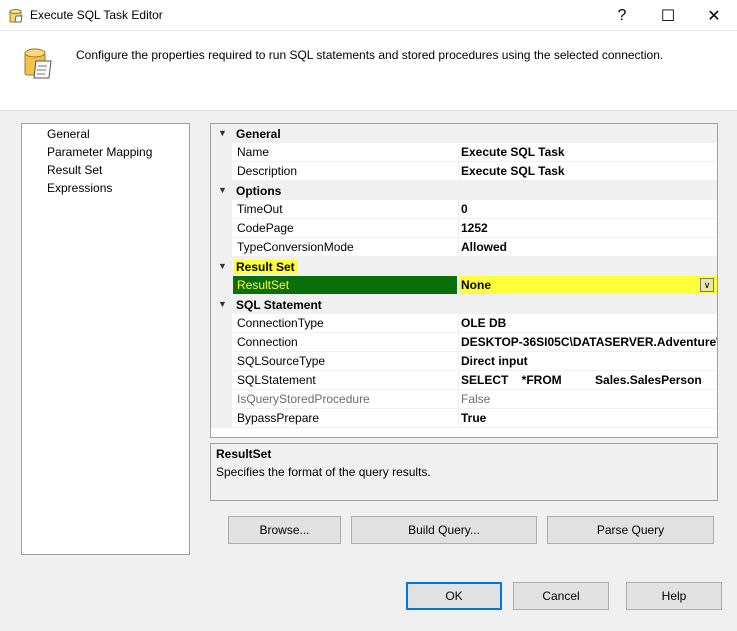 This screenshot has width=737, height=631. I want to click on database-script-icon, so click(38, 63).